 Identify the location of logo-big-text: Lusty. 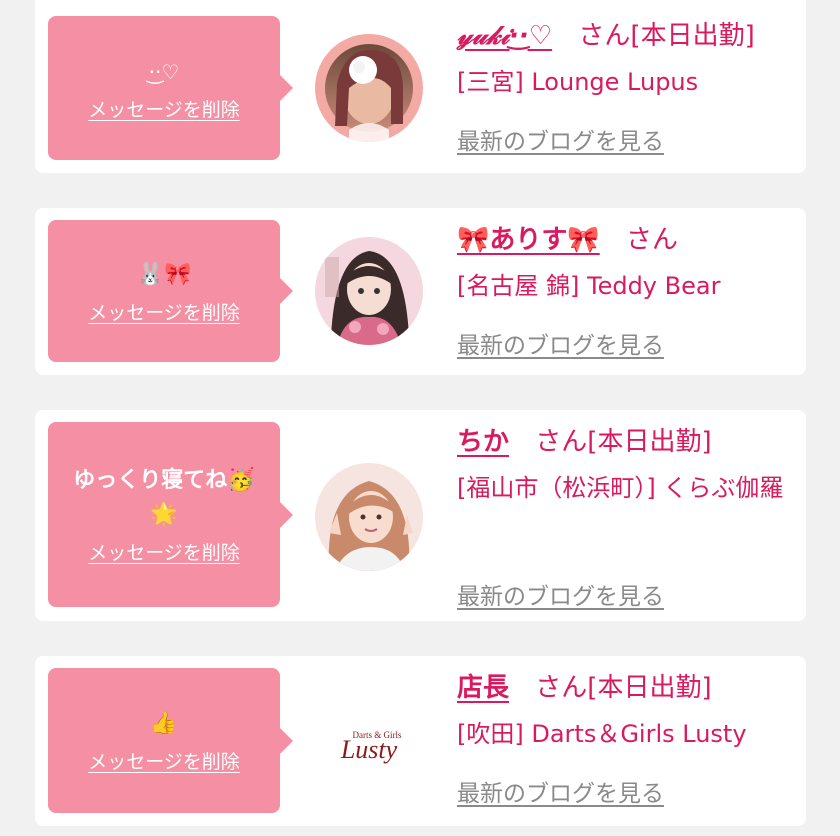
(369, 749).